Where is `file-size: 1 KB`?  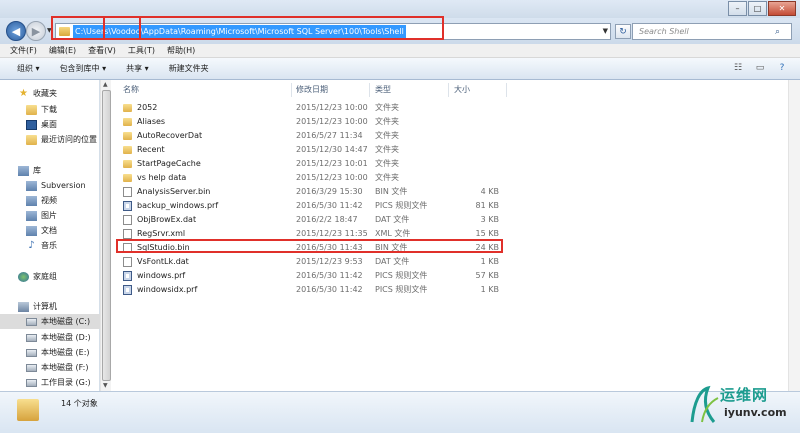
file-size: 1 KB is located at coordinates (489, 289).